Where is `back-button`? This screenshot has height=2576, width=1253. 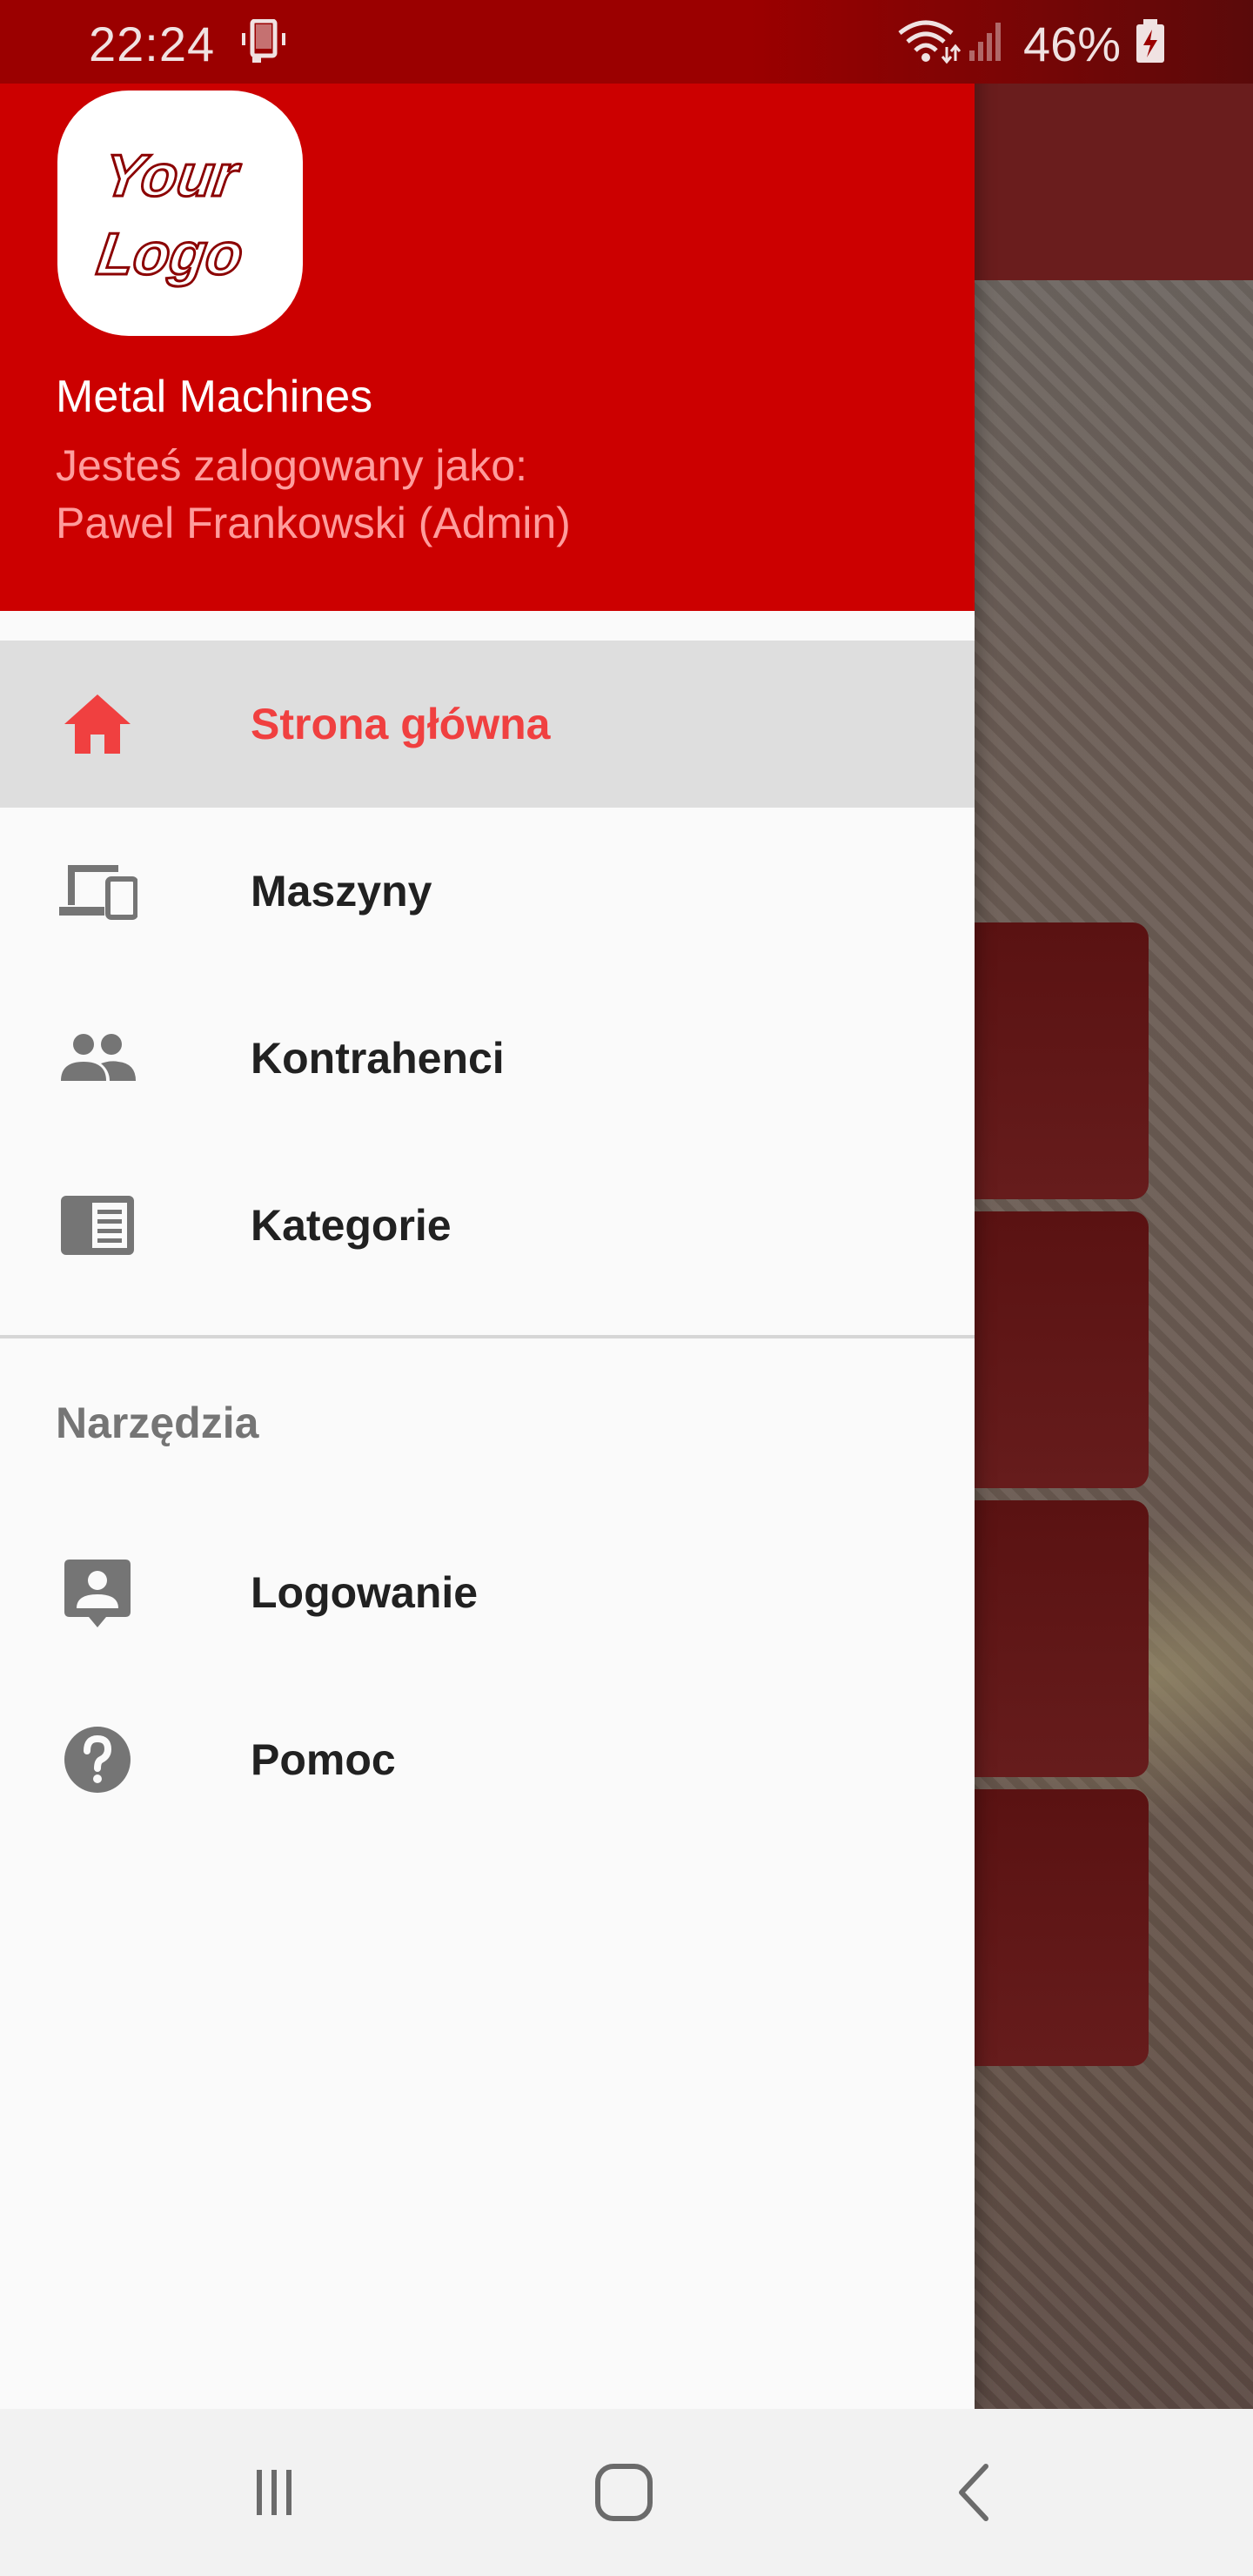 back-button is located at coordinates (976, 2492).